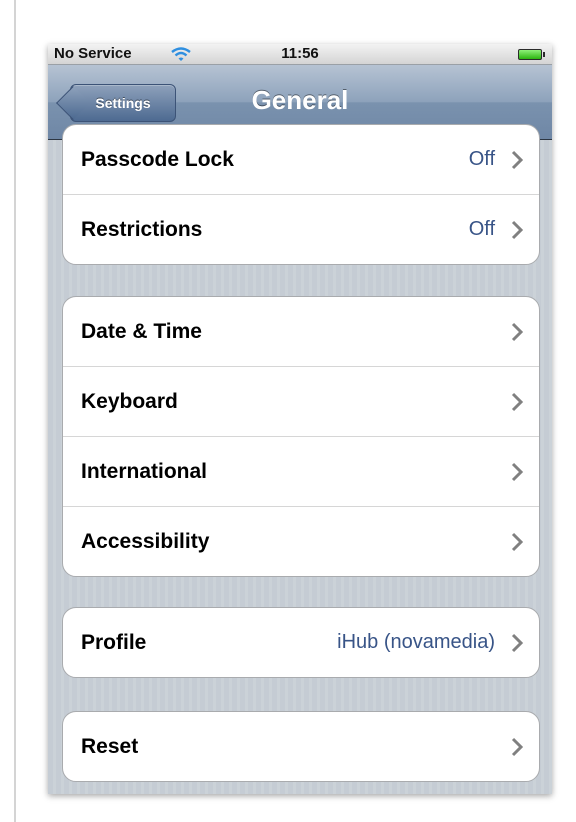  Describe the element at coordinates (301, 229) in the screenshot. I see `restrictions-row: Restrictions Off` at that location.